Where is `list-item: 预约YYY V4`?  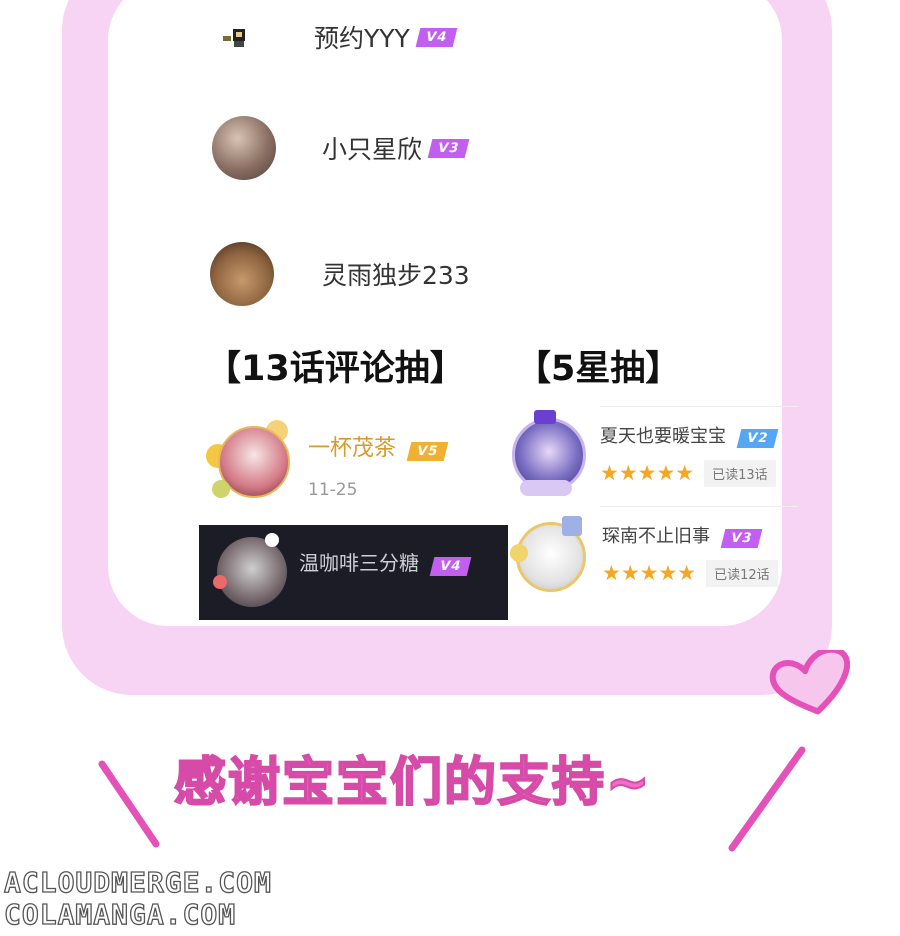 list-item: 预约YYY V4 is located at coordinates (338, 37).